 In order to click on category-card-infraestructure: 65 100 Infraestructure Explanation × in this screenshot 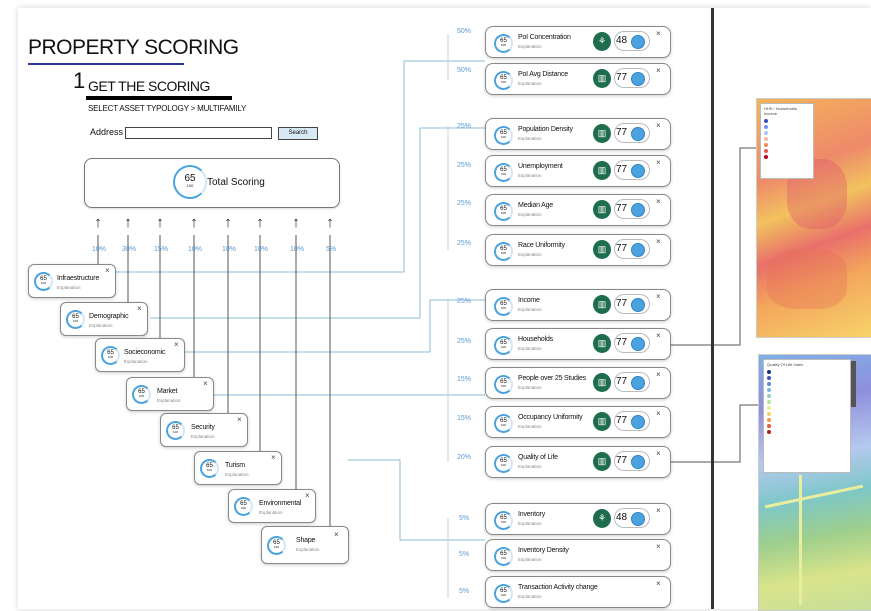, I will do `click(72, 281)`.